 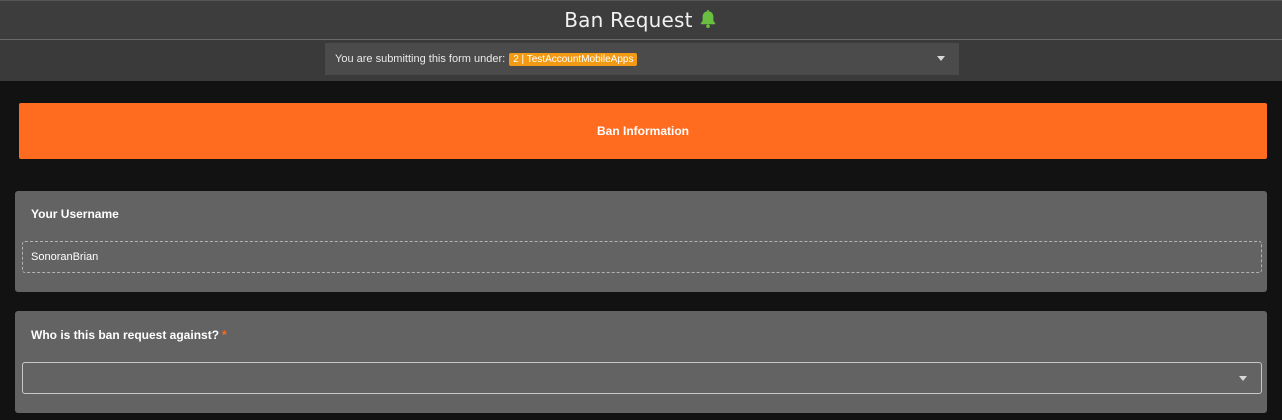 What do you see at coordinates (573, 59) in the screenshot?
I see `account-badge: 2 | TestAccountMobileApps` at bounding box center [573, 59].